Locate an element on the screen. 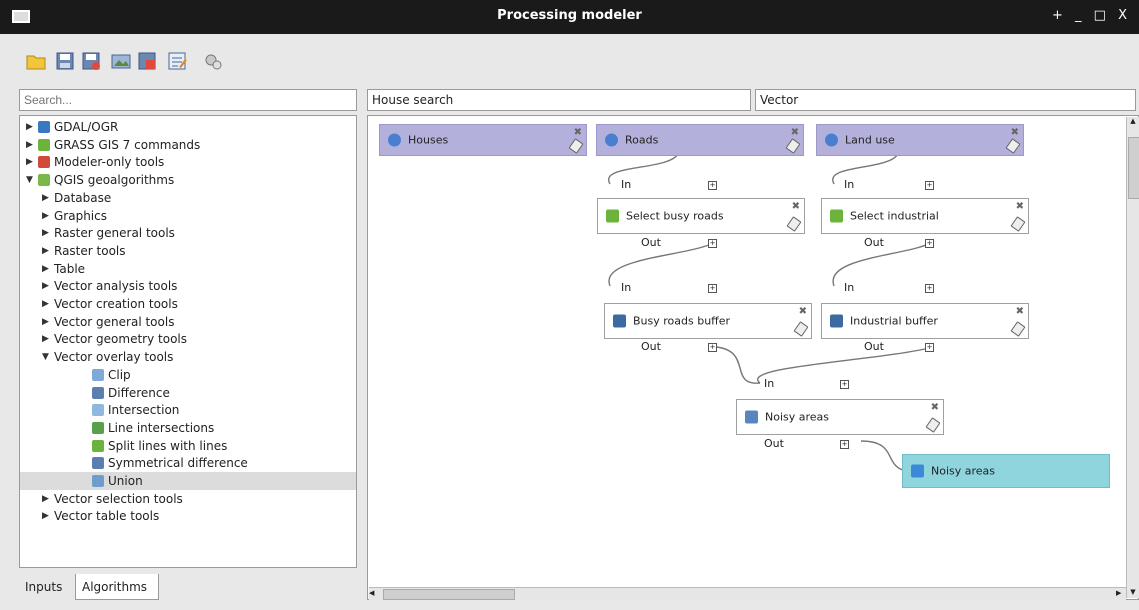 Image resolution: width=1139 pixels, height=610 pixels. tree-item-graphics: ▶ Graphics is located at coordinates (188, 216).